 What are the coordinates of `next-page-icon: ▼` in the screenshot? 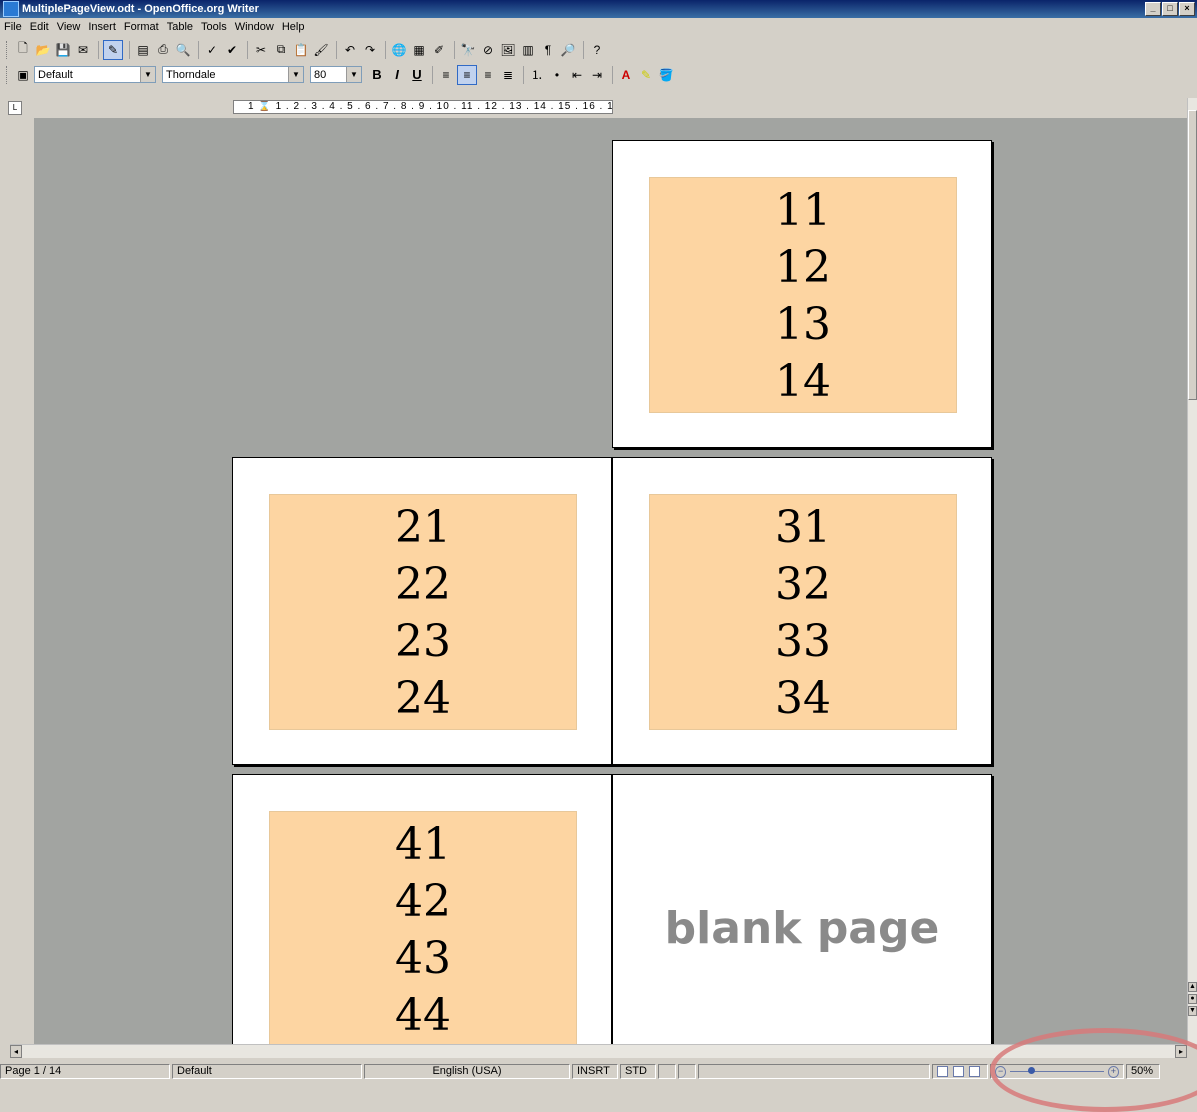 It's located at (1192, 1011).